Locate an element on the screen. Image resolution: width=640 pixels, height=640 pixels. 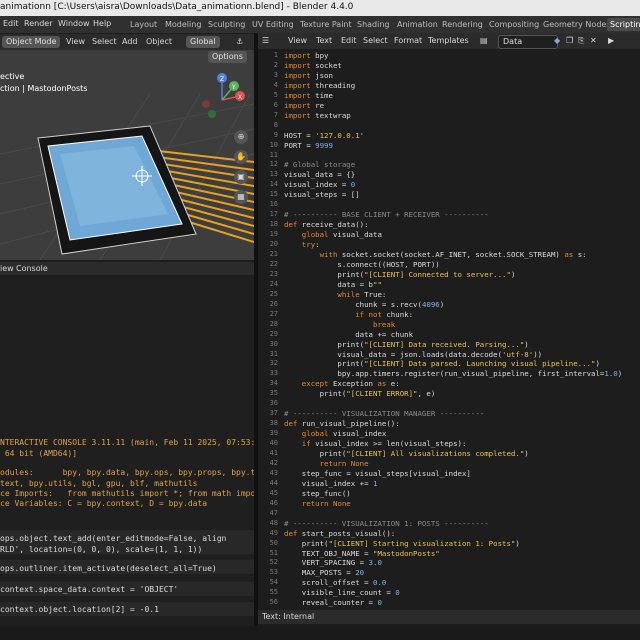
code-line: import socket is located at coordinates (313, 65).